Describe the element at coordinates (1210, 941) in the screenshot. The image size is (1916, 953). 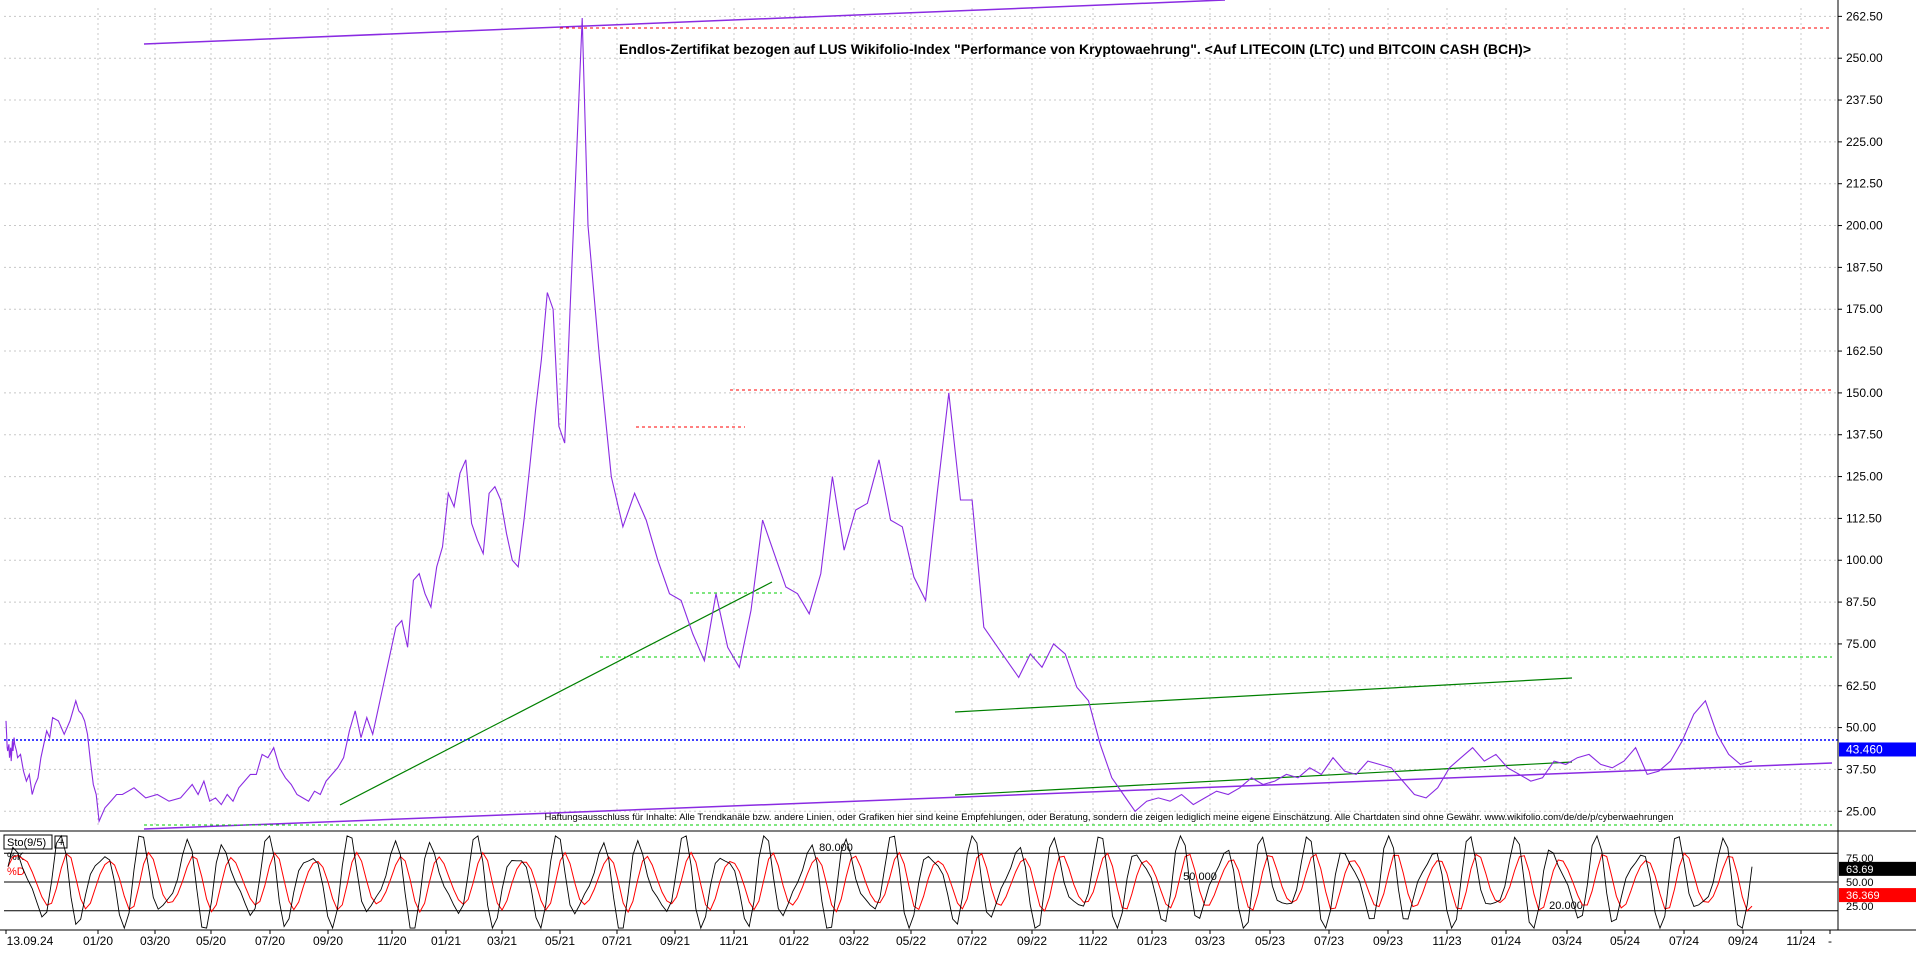
I see `x-tick-label: 03/23` at that location.